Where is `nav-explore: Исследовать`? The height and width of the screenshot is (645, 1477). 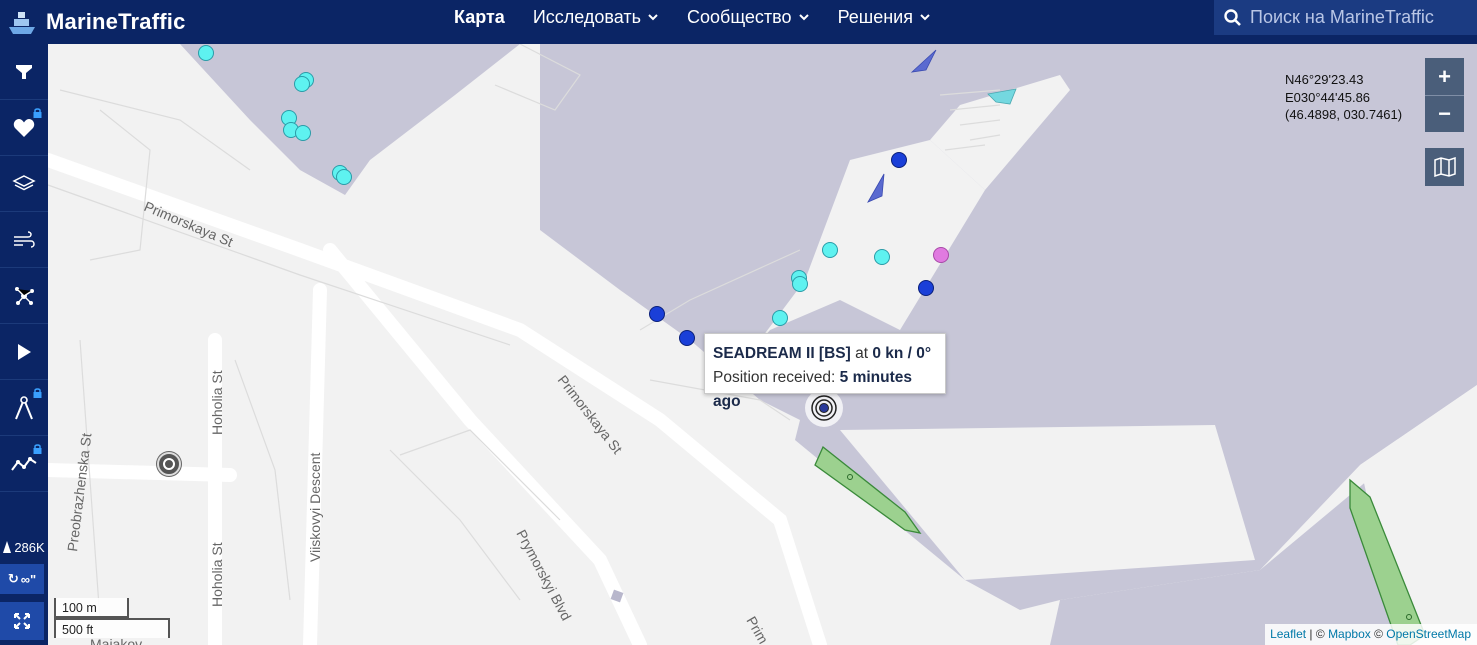 nav-explore: Исследовать is located at coordinates (596, 17).